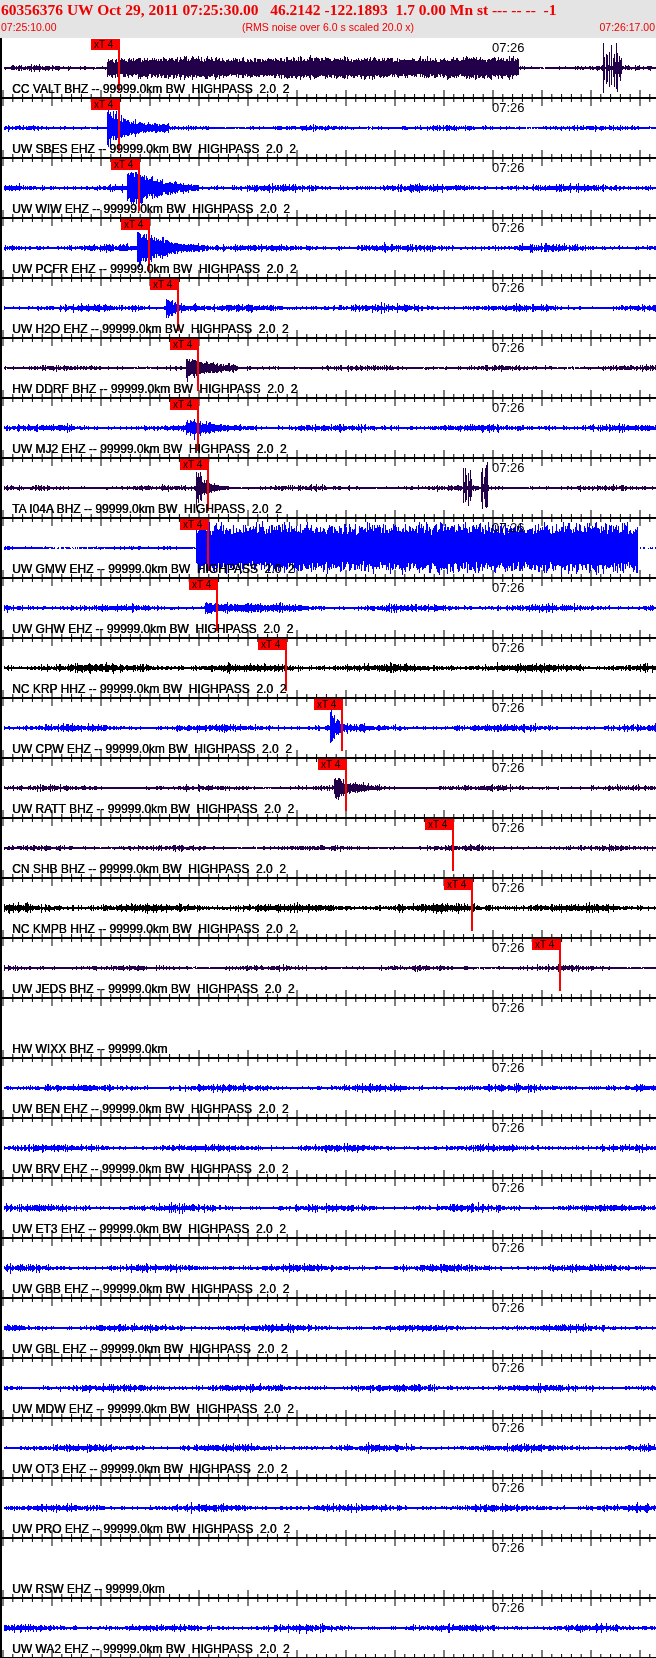 The height and width of the screenshot is (1658, 656). I want to click on channel-label: UW RSW EHZ -- 99999.0km, so click(88, 1589).